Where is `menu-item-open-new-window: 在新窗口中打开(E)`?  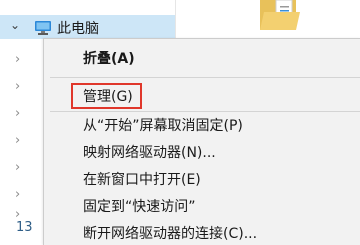
menu-item-open-new-window: 在新窗口中打开(E) is located at coordinates (142, 180).